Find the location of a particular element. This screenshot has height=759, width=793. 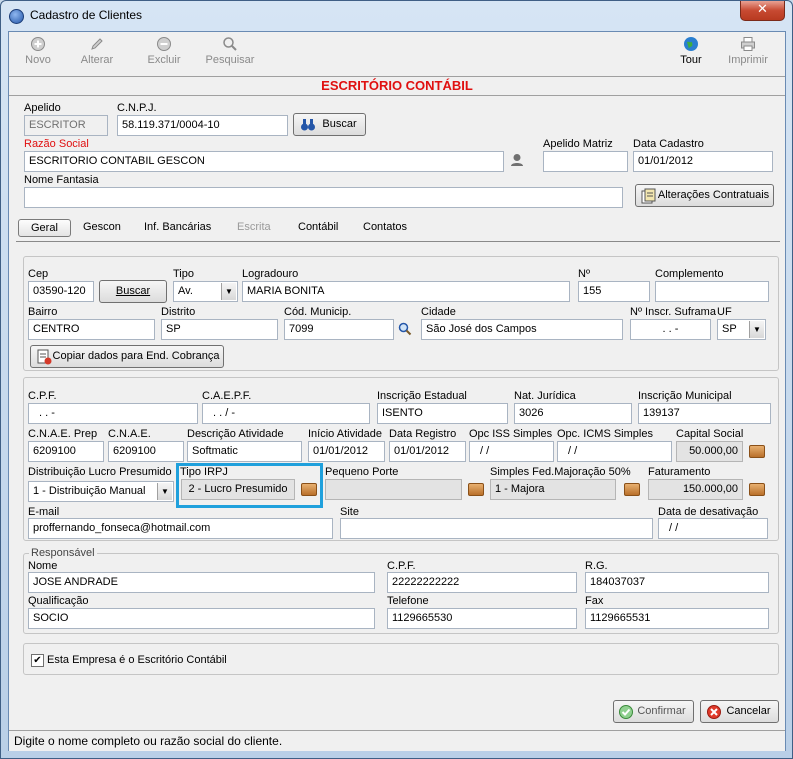

cpf-label: C.P.F. is located at coordinates (42, 396).